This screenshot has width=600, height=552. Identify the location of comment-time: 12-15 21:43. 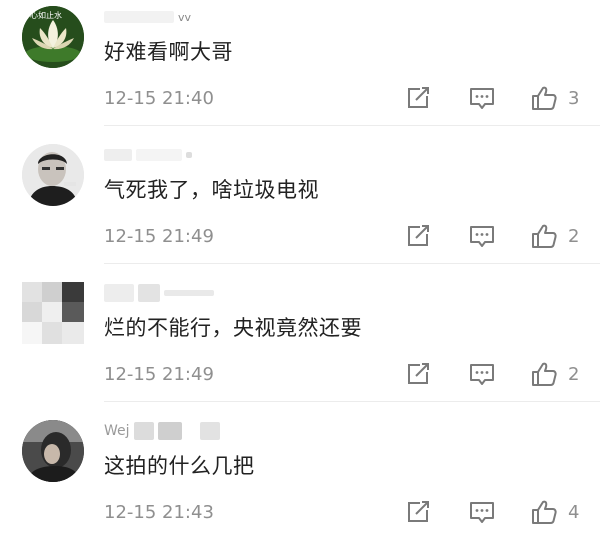
(159, 512).